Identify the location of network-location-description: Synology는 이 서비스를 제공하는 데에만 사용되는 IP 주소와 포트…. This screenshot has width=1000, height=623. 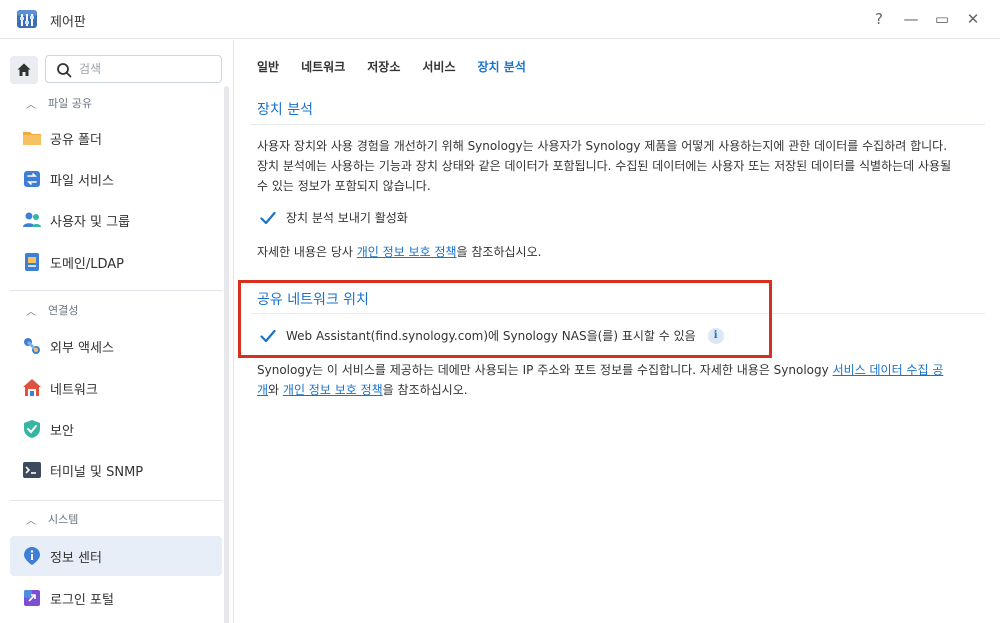
(600, 380).